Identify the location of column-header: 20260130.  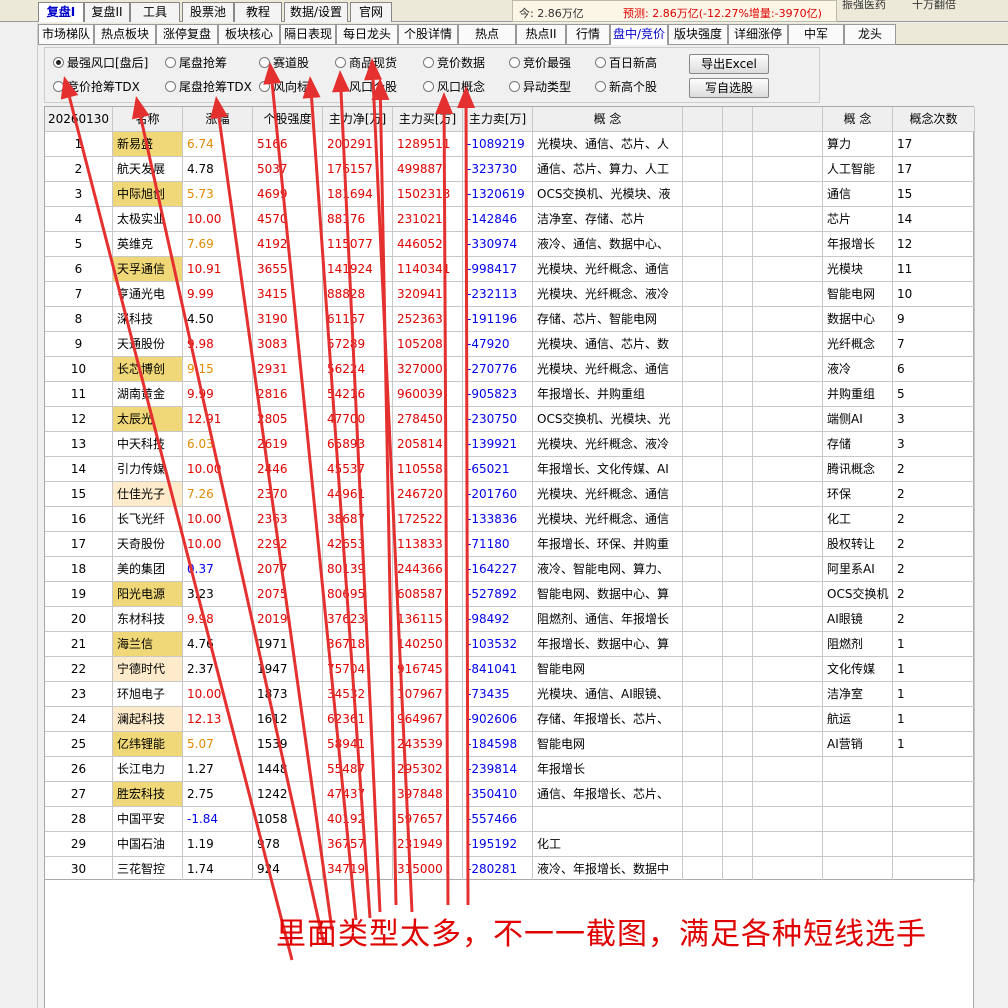
(79, 119).